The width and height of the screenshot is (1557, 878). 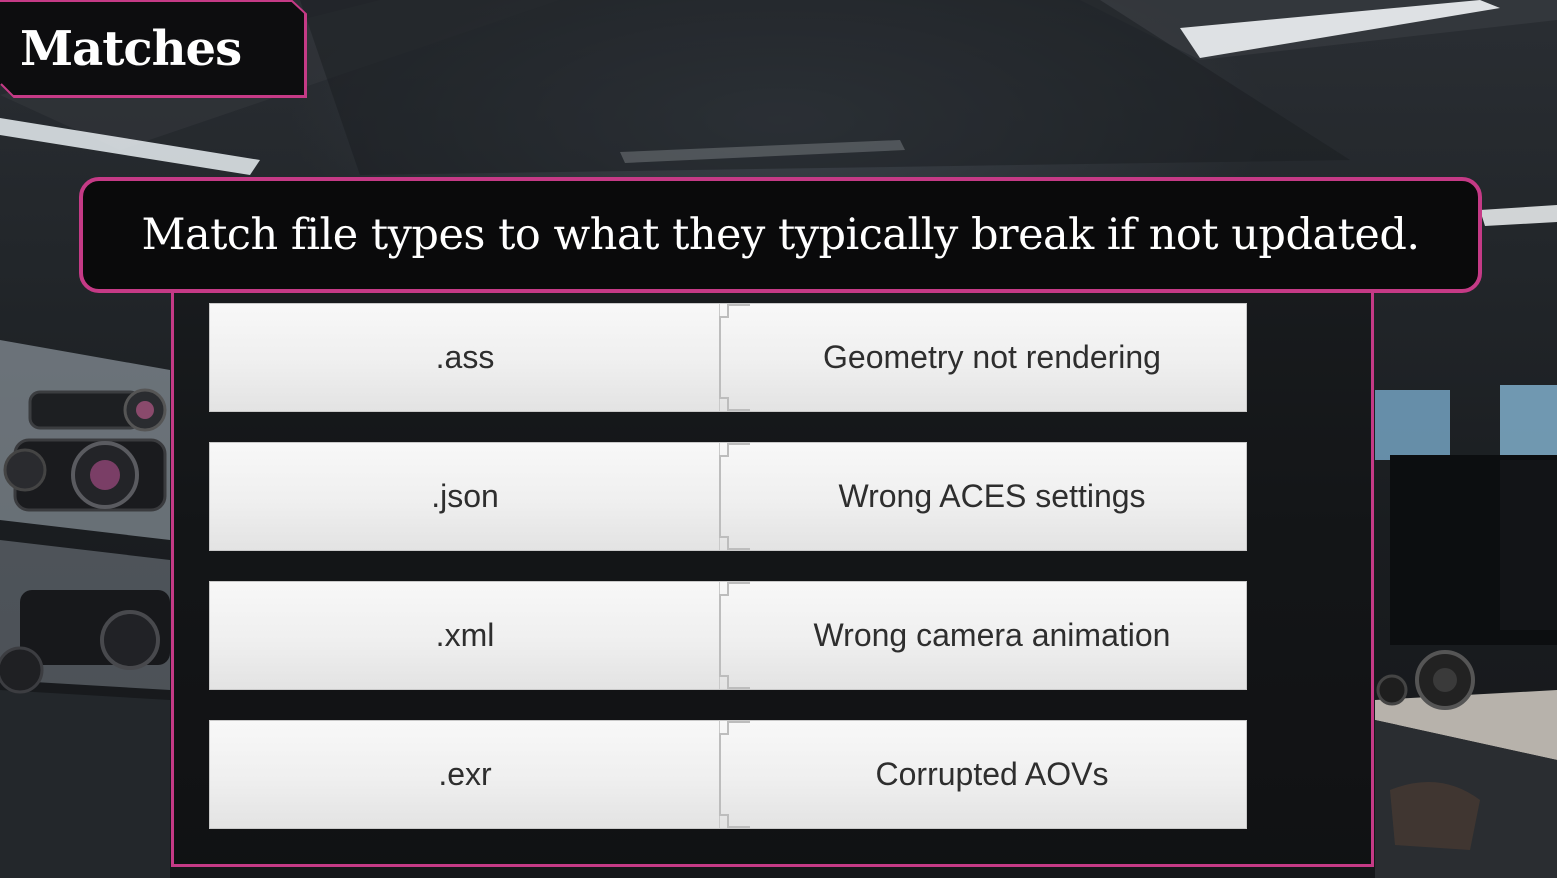 I want to click on match-item-right: Geometry not rendering, so click(x=983, y=357).